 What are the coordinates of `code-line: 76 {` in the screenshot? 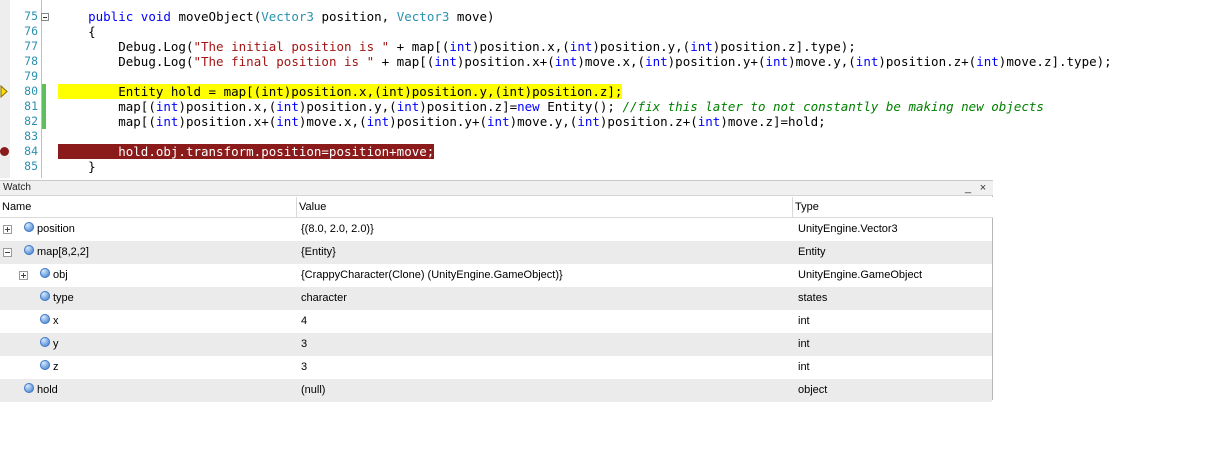 It's located at (605, 31).